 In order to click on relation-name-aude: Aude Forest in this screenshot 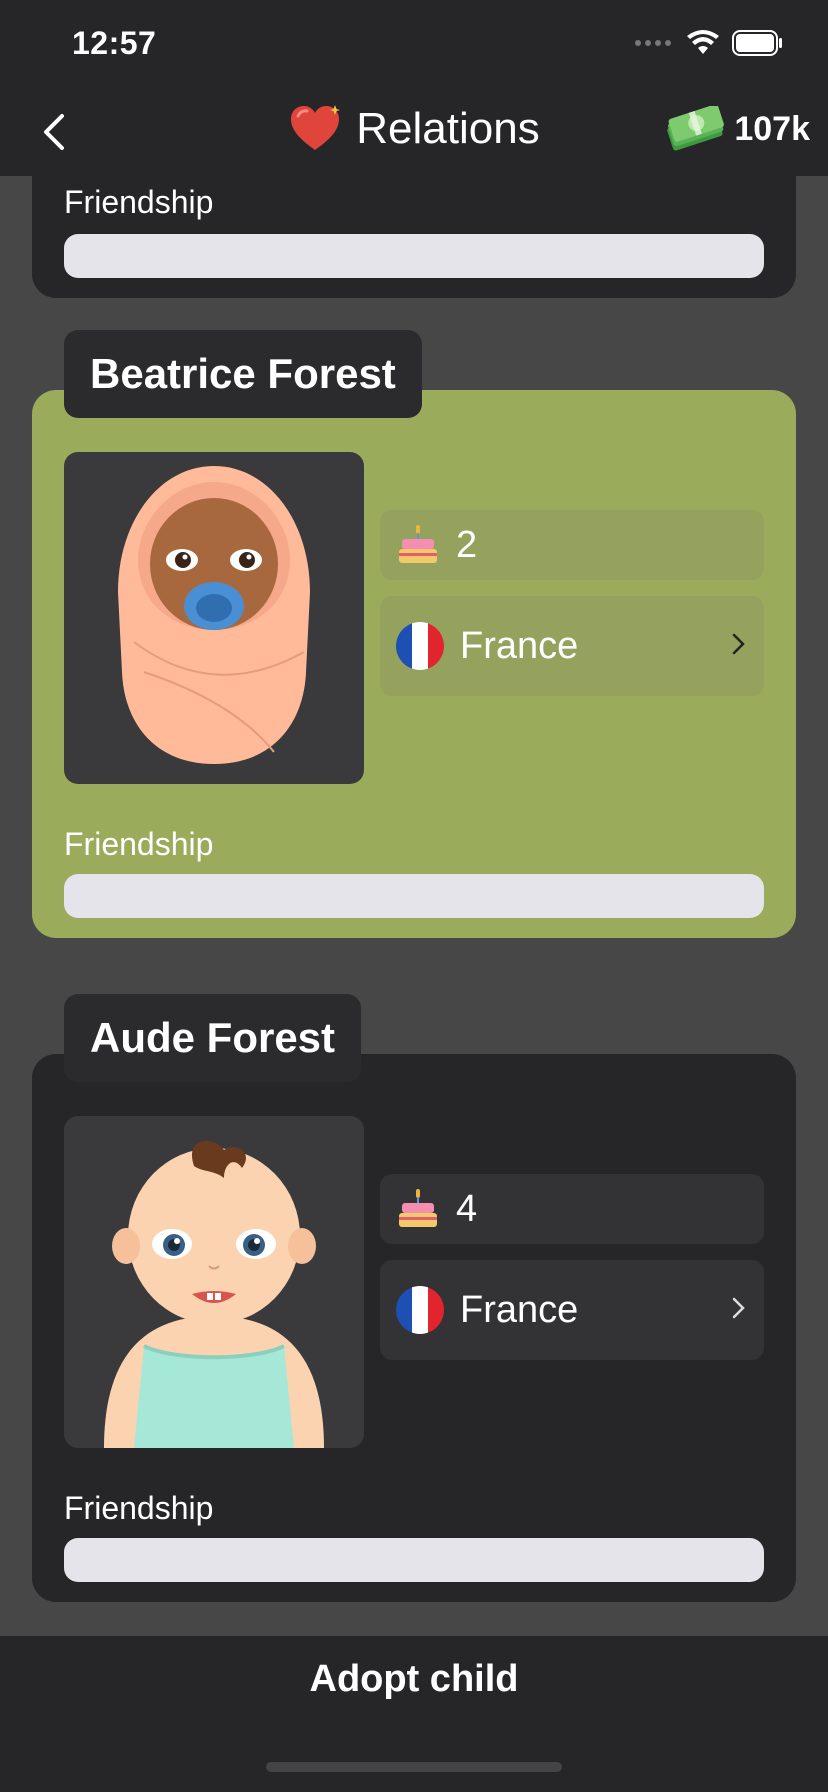, I will do `click(213, 1038)`.